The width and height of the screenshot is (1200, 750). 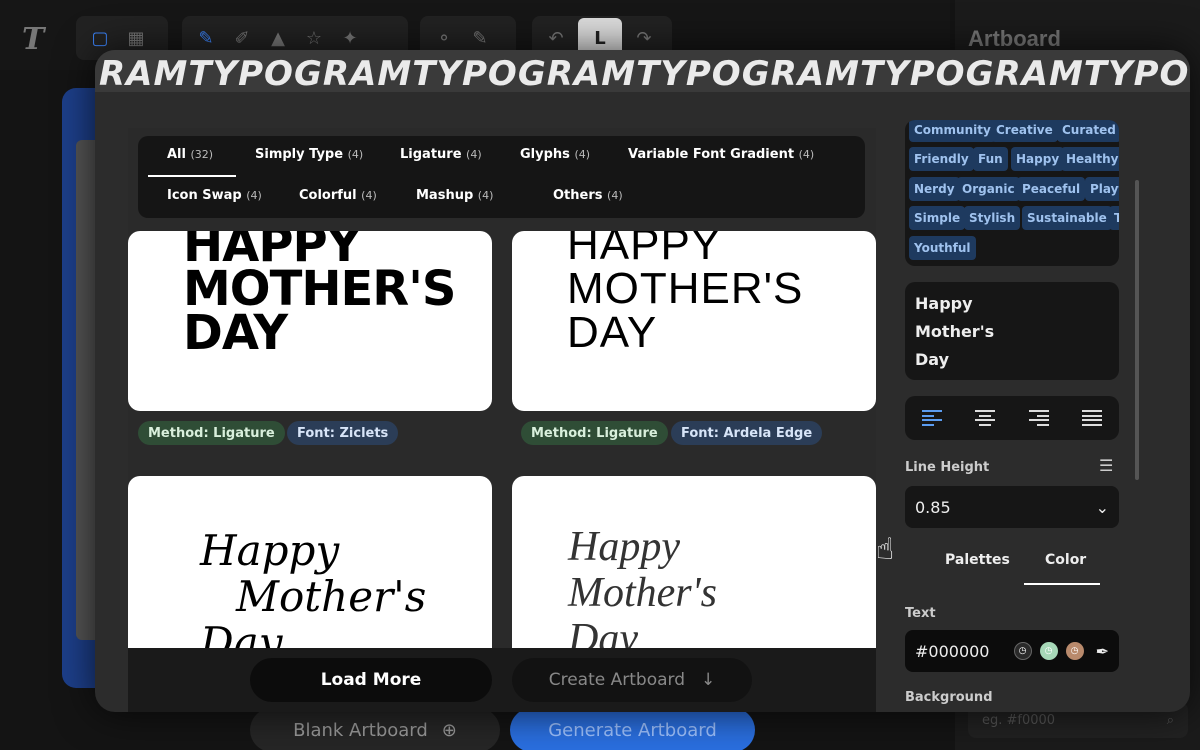 I want to click on search-icon: ⌕, so click(x=1170, y=720).